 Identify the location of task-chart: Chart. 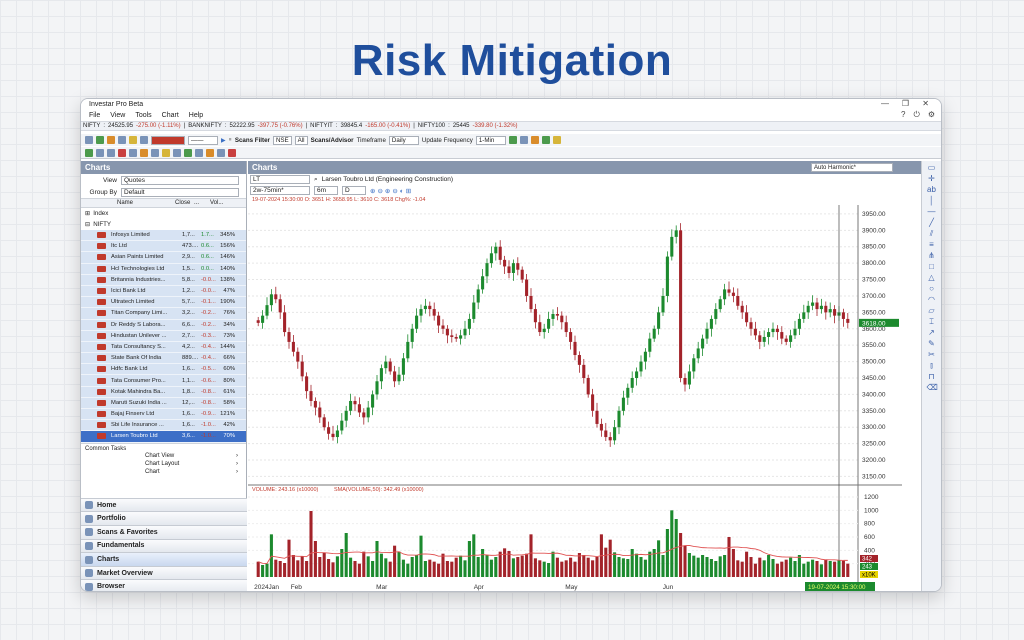
(163, 472).